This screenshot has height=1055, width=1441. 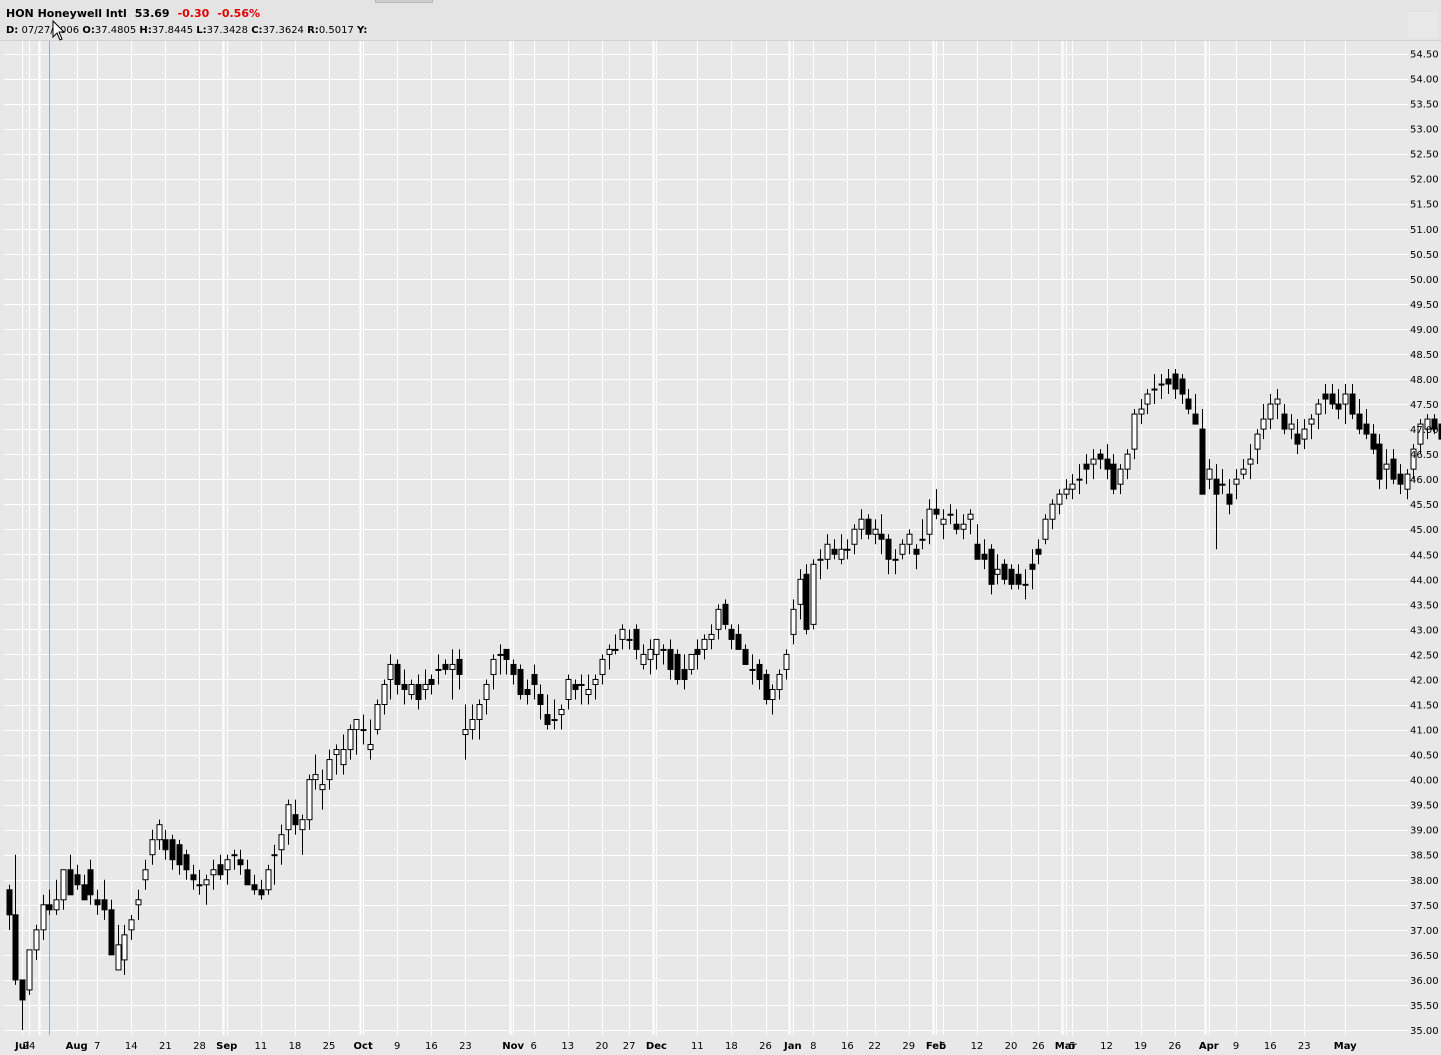 I want to click on x-tick-label: 7, so click(x=97, y=1046).